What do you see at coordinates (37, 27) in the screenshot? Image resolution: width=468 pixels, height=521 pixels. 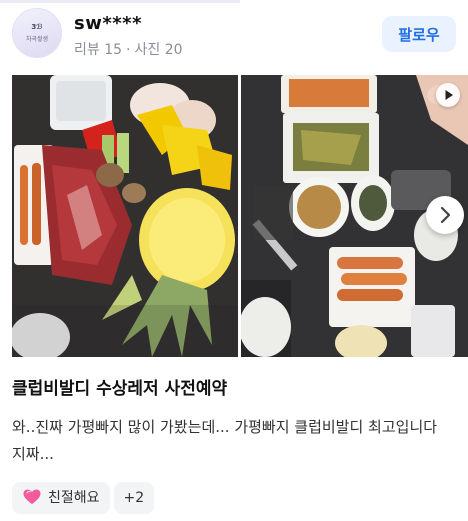 I see `avatar-text: 3ℬ` at bounding box center [37, 27].